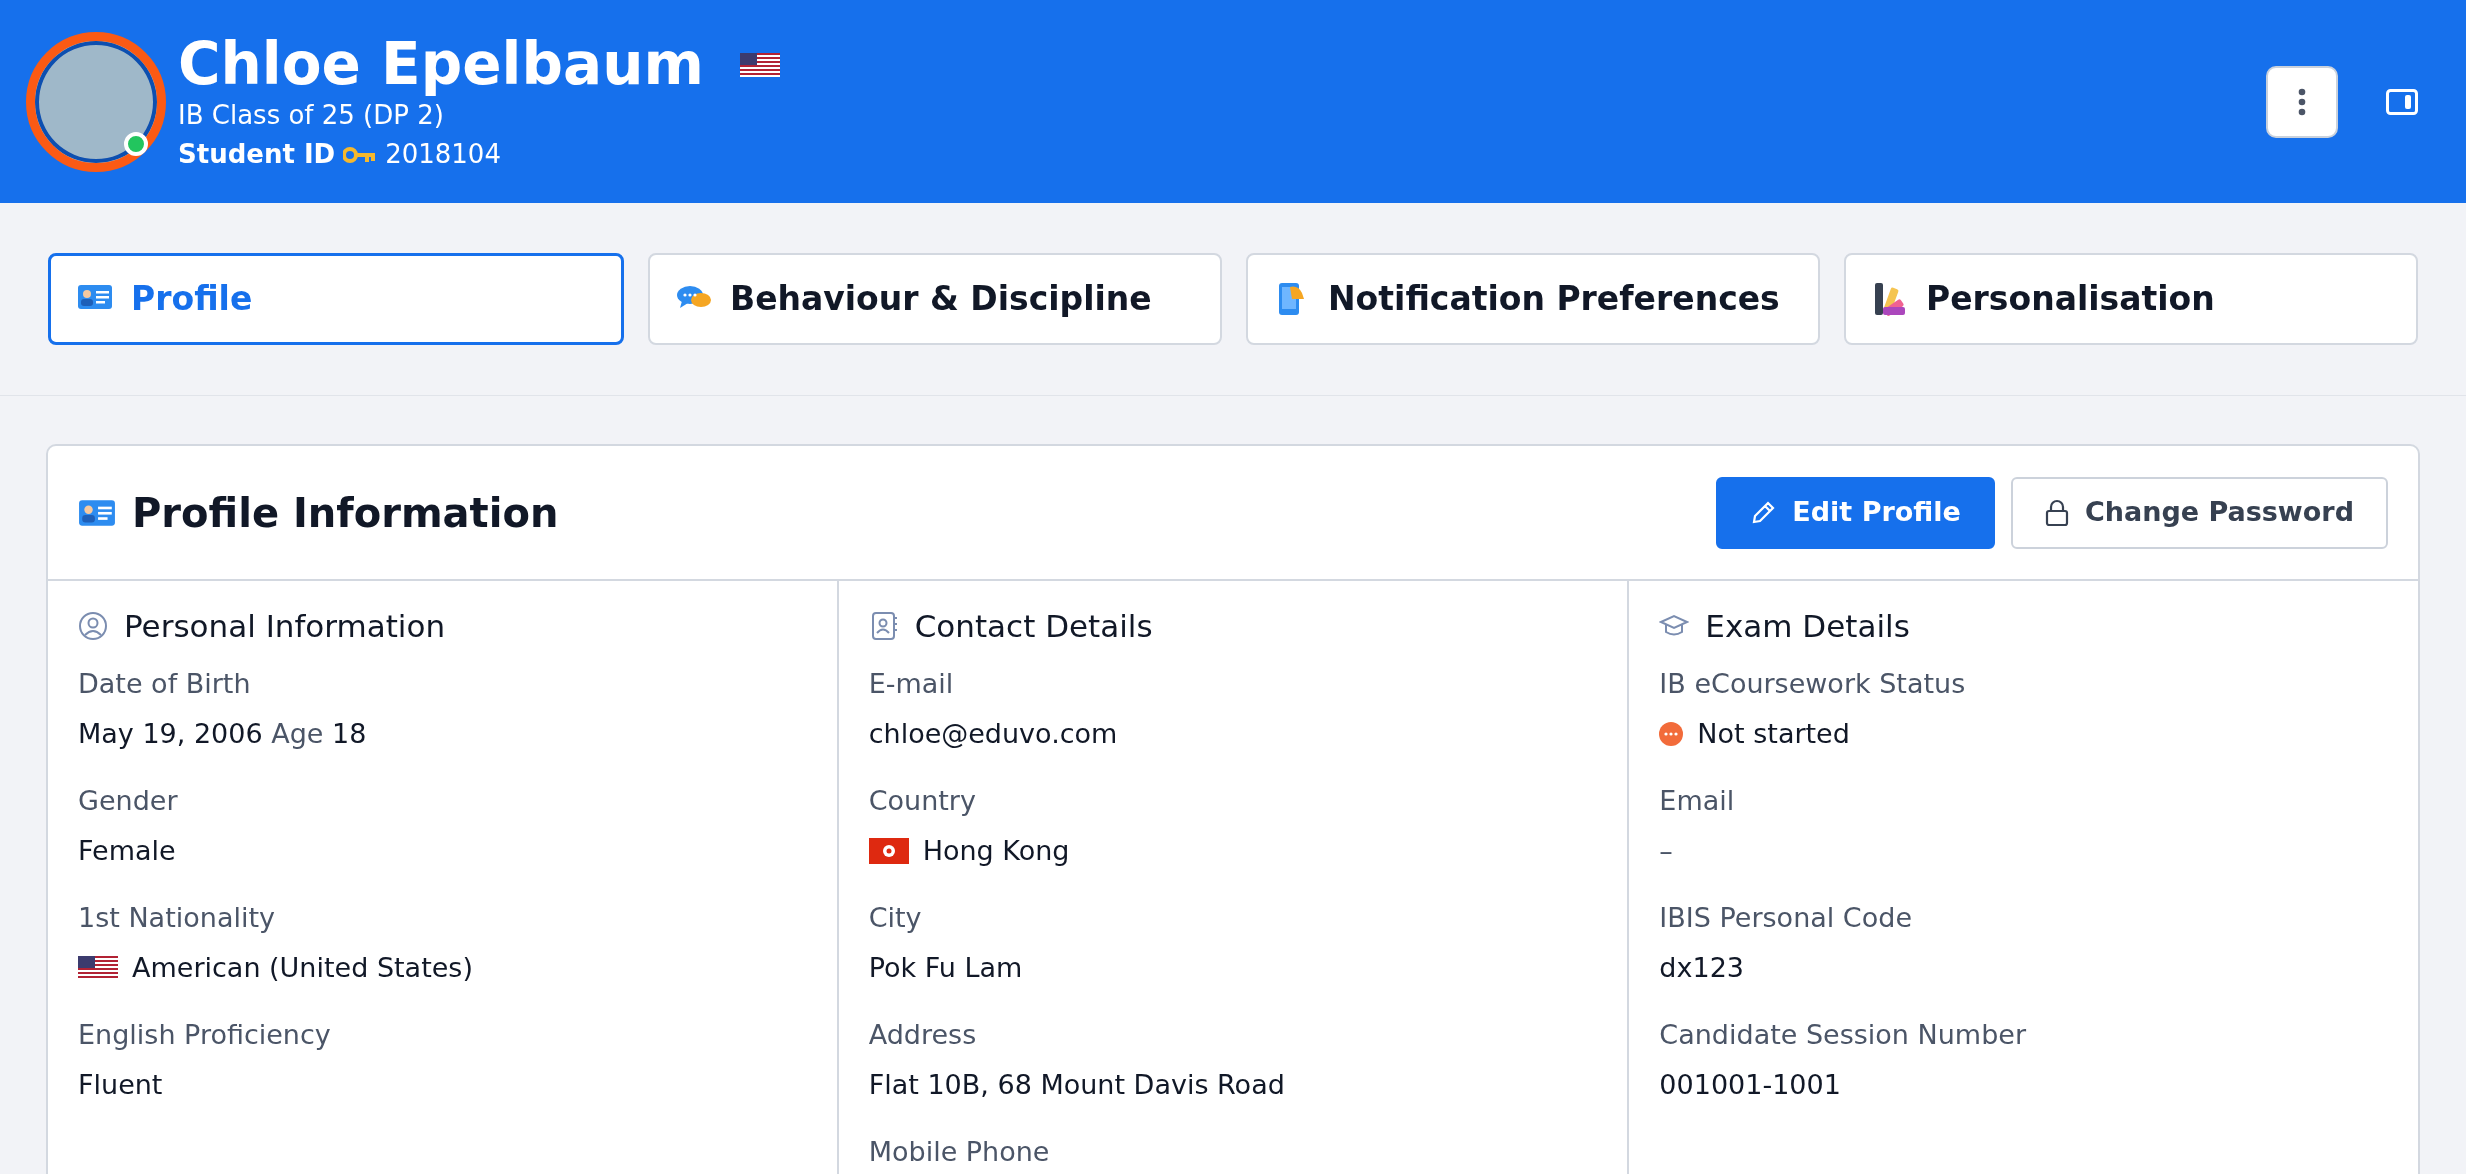 The image size is (2466, 1174). Describe the element at coordinates (2402, 101) in the screenshot. I see `sidebar-toggle-icon` at that location.